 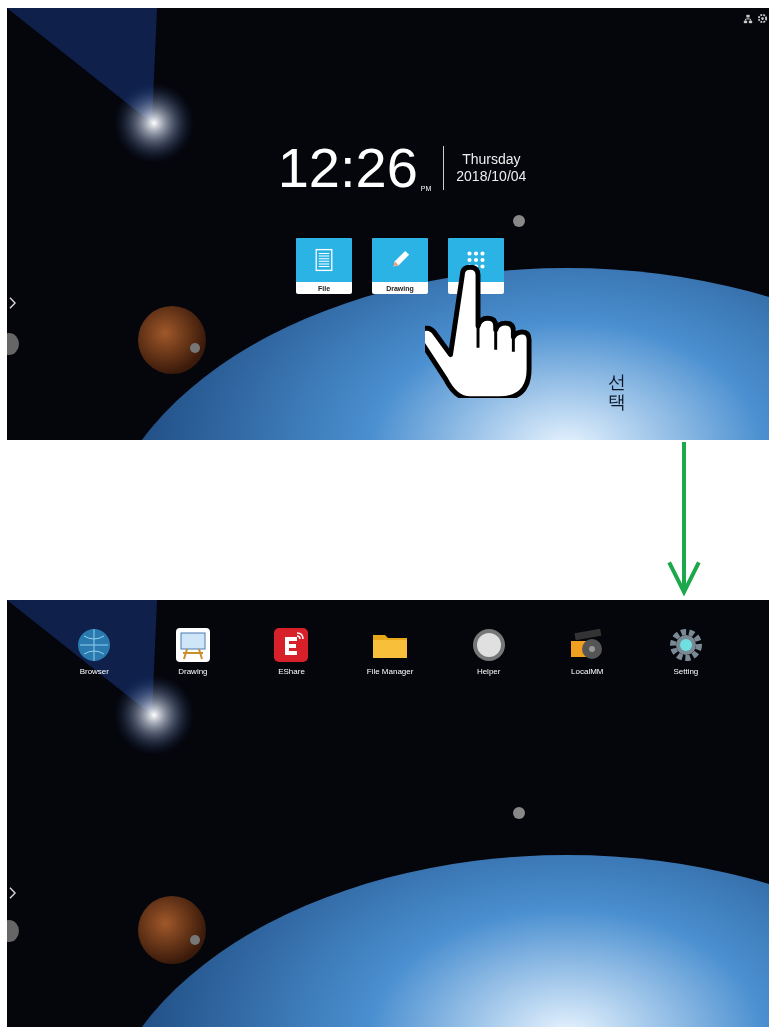 I want to click on weekday-text: Thursday, so click(x=491, y=159).